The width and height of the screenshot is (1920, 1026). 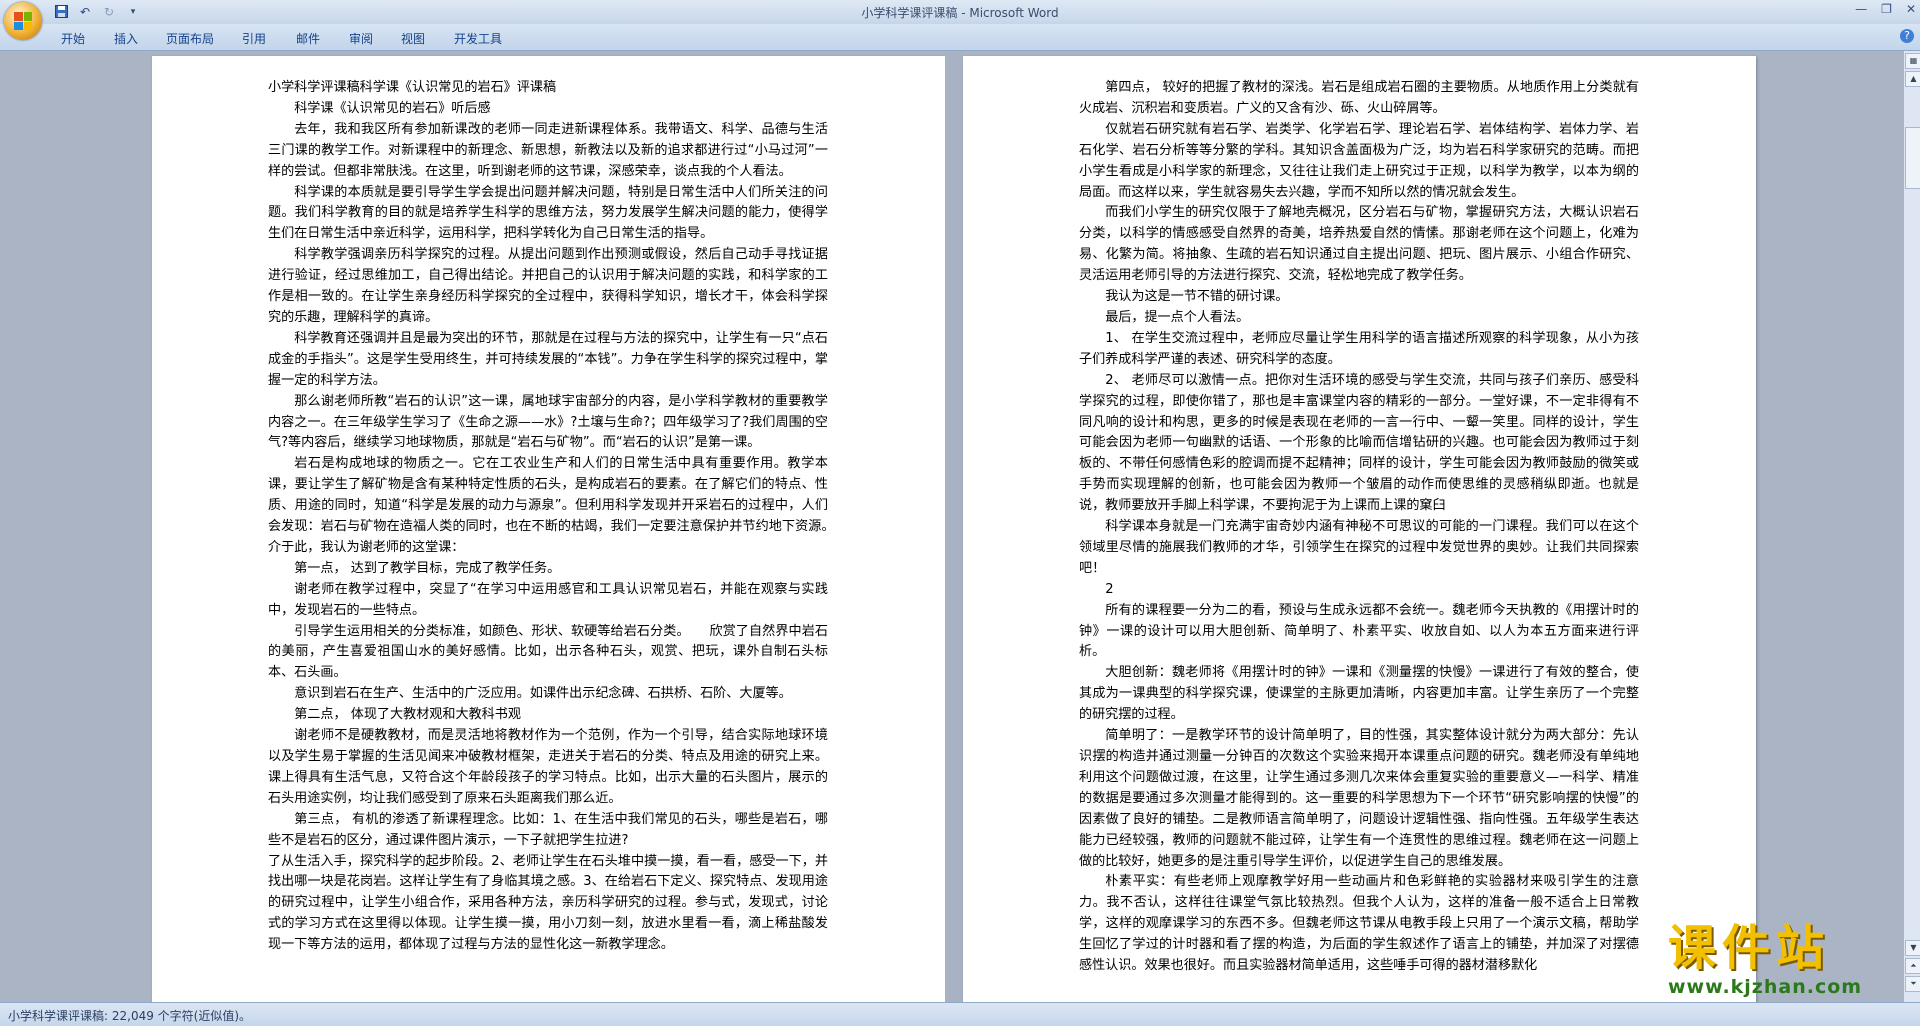 I want to click on page-divider, so click(x=954, y=526).